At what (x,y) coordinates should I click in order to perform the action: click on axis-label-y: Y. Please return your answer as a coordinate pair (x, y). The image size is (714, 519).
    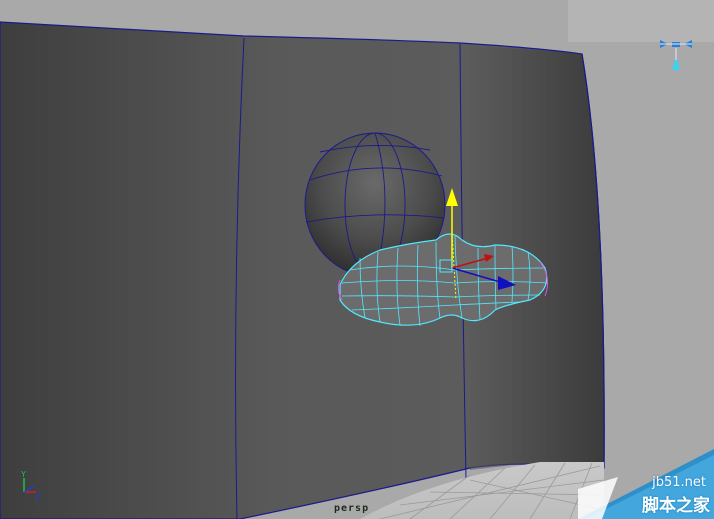
    Looking at the image, I should click on (23, 474).